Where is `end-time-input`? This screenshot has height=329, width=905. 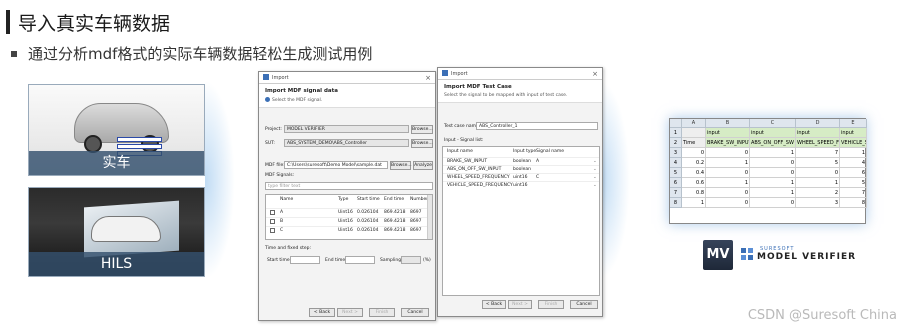 end-time-input is located at coordinates (360, 260).